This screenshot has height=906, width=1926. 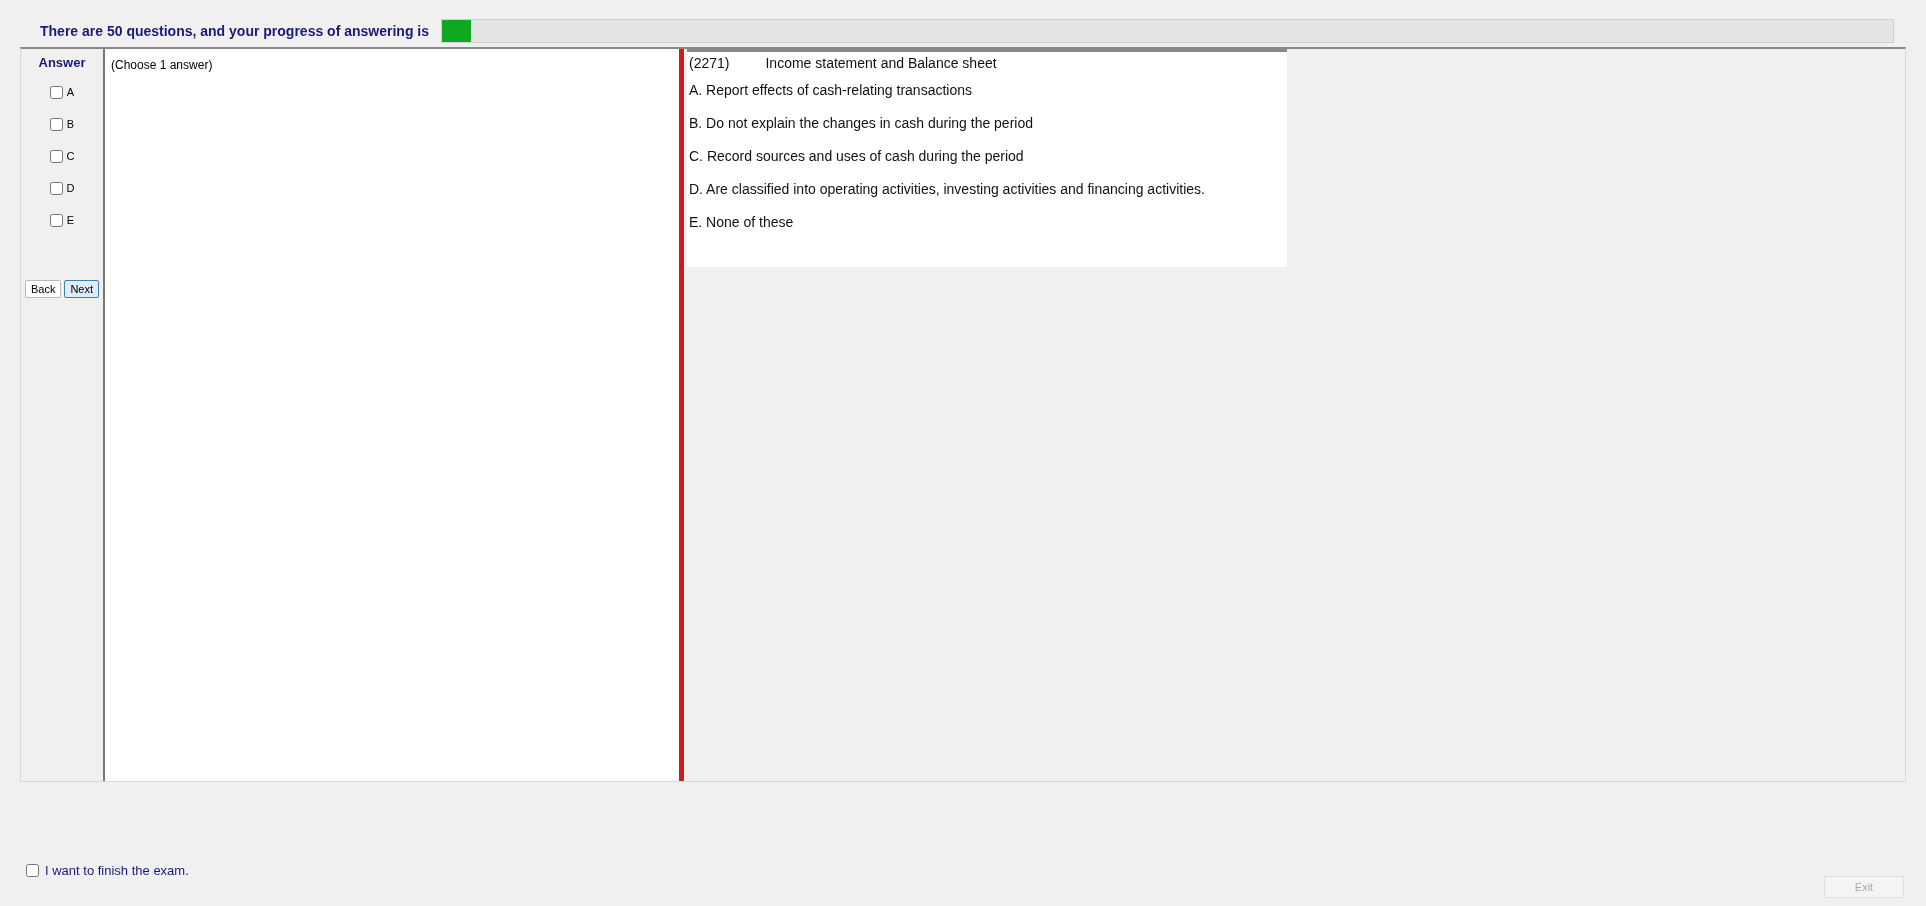 I want to click on finish-label: I want to finish the exam., so click(x=117, y=870).